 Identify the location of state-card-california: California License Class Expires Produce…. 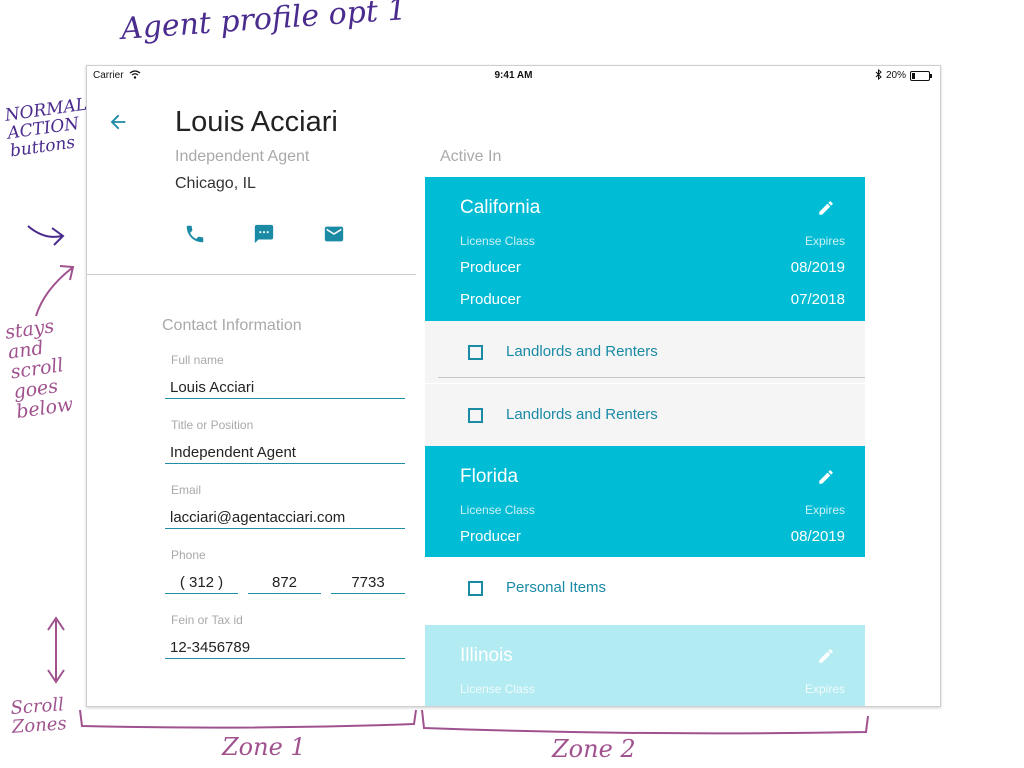
(645, 249).